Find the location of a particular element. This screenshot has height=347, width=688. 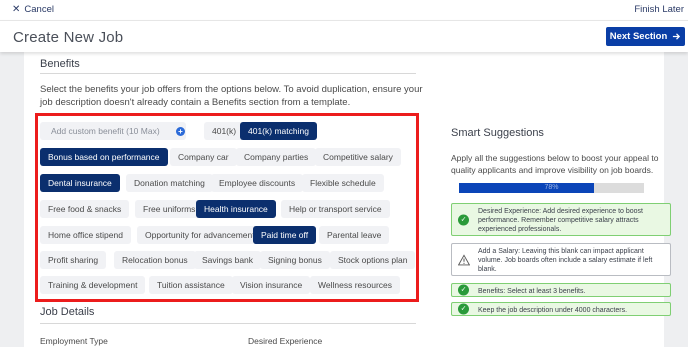

benefit-chip: Dental insurance is located at coordinates (80, 183).